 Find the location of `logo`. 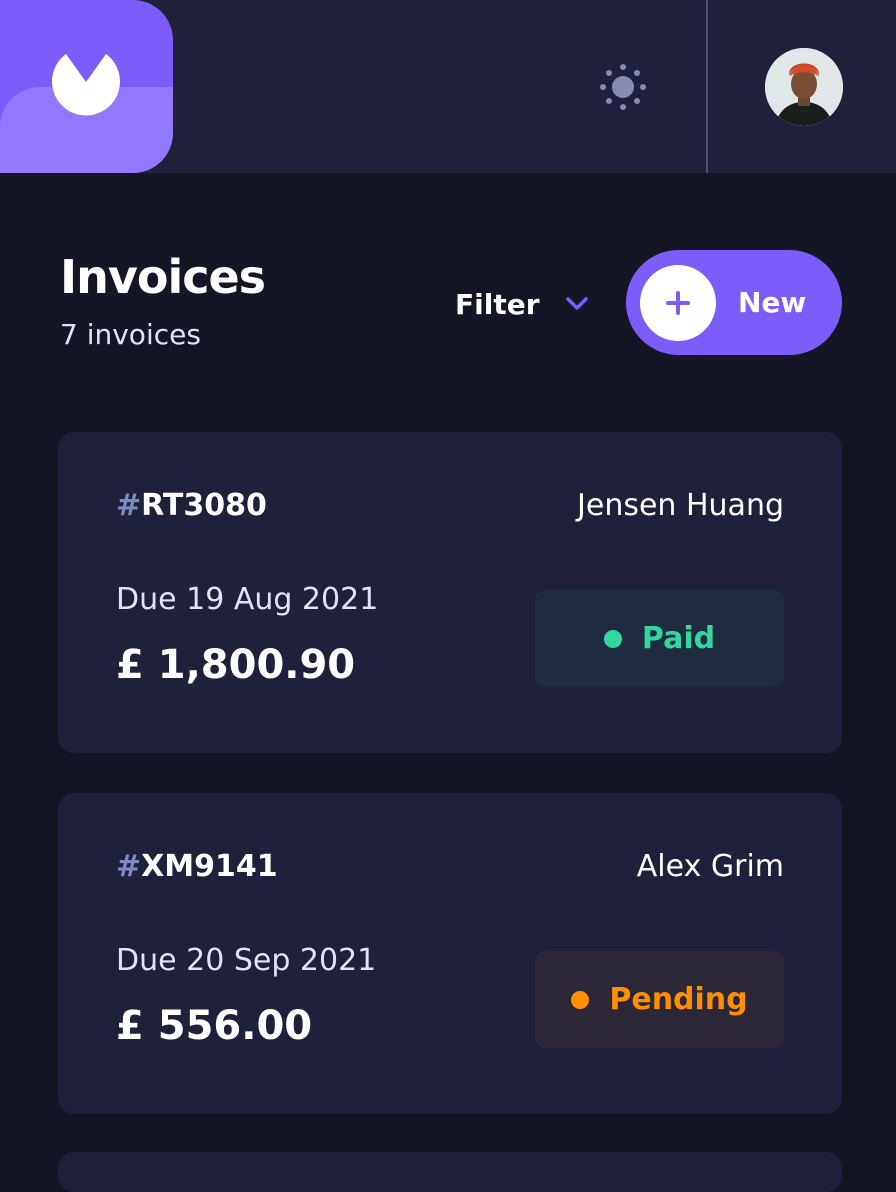

logo is located at coordinates (86, 86).